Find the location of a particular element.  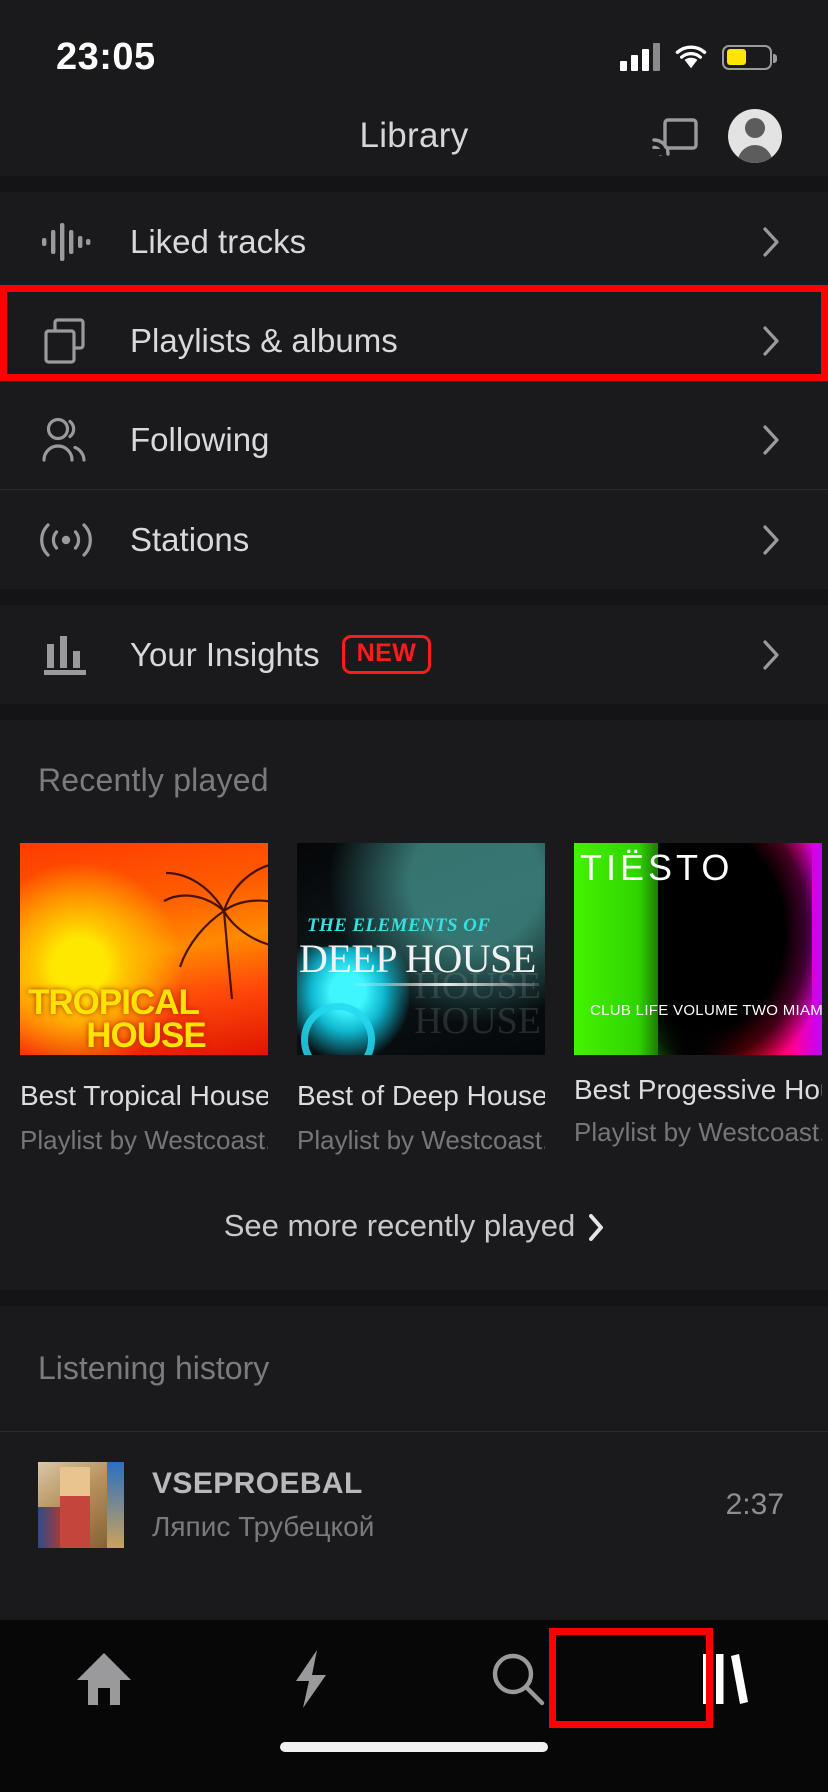

album-art-text: TROPICAL HOUSE is located at coordinates (117, 1018).